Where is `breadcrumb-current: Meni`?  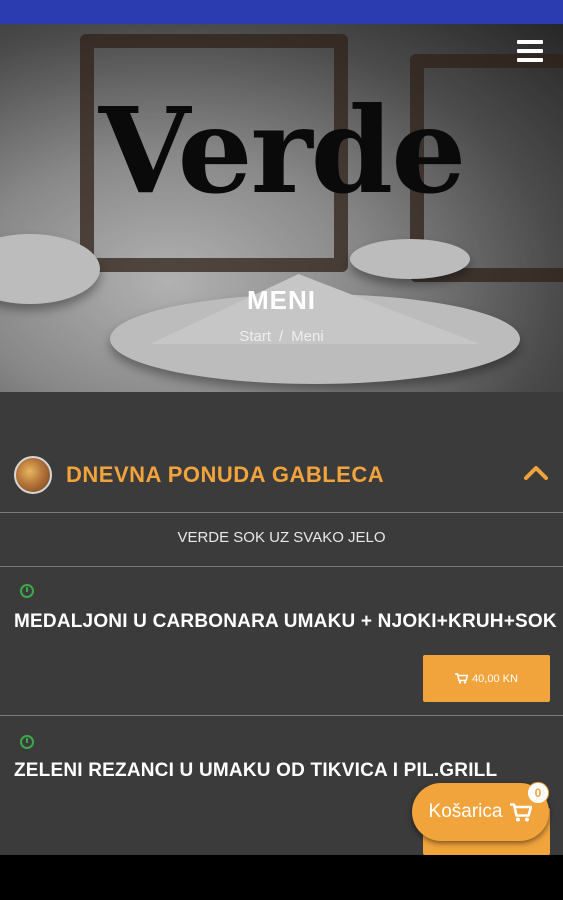
breadcrumb-current: Meni is located at coordinates (307, 336).